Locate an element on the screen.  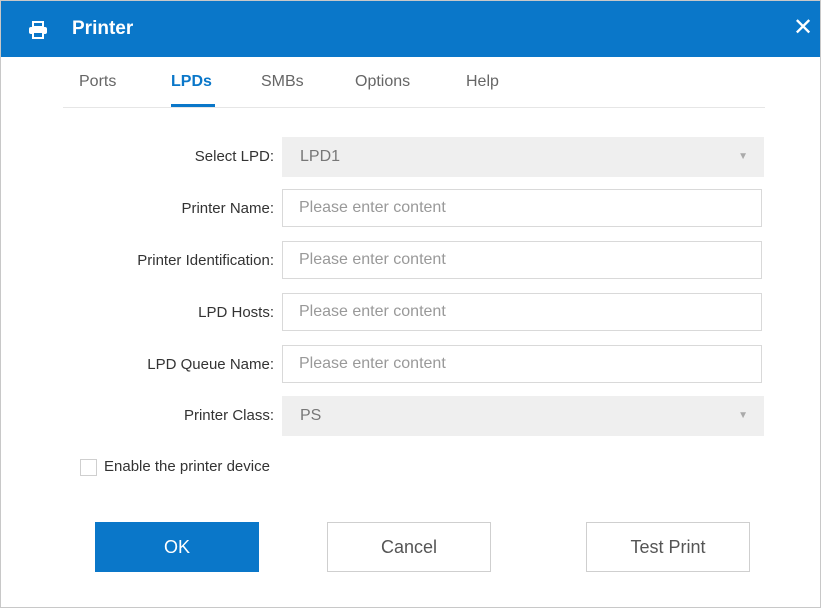
lpd-queue-name-input is located at coordinates (522, 364).